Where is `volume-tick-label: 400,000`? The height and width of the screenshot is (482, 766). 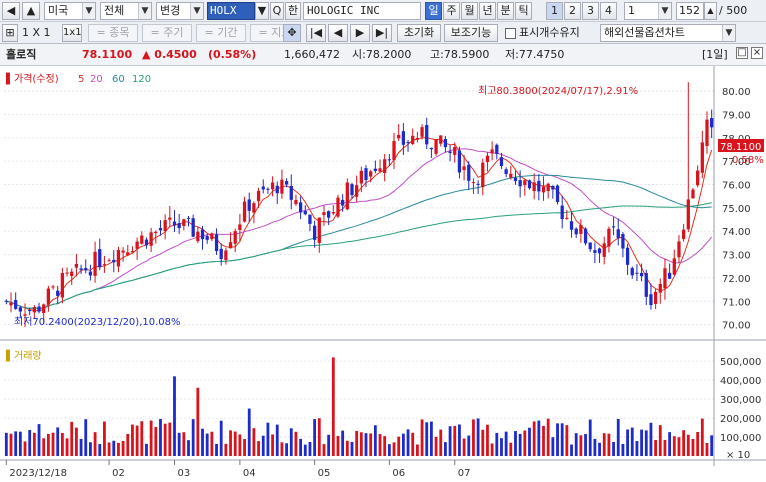
volume-tick-label: 400,000 is located at coordinates (740, 381).